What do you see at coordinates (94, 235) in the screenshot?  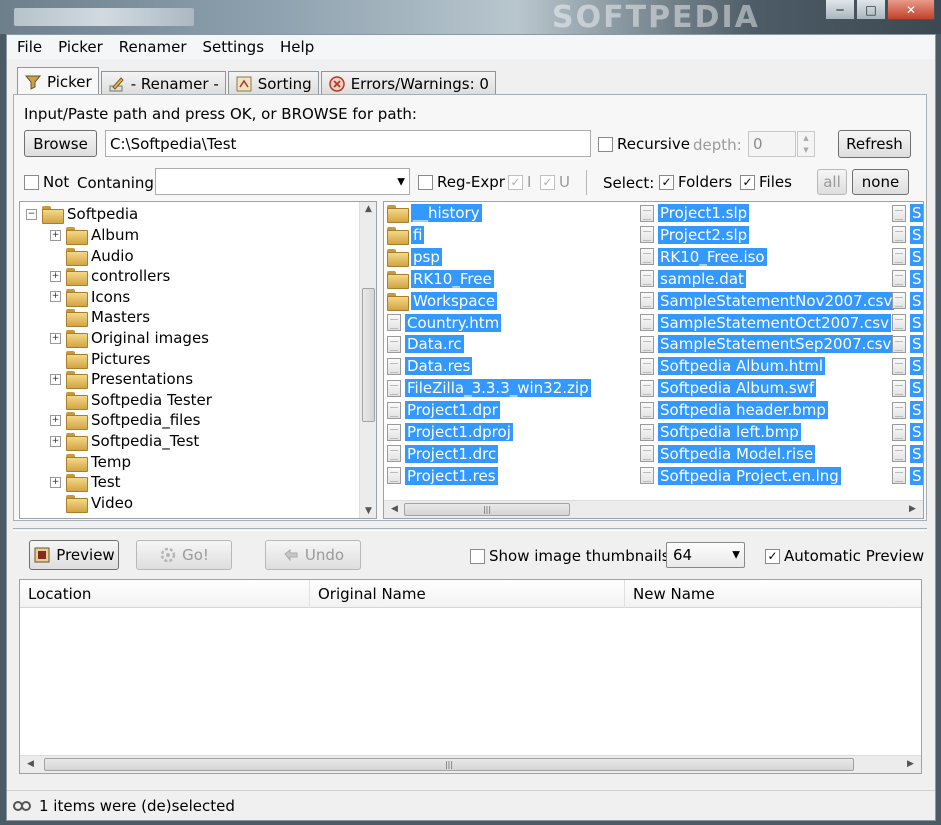 I see `tree-item: + Album` at bounding box center [94, 235].